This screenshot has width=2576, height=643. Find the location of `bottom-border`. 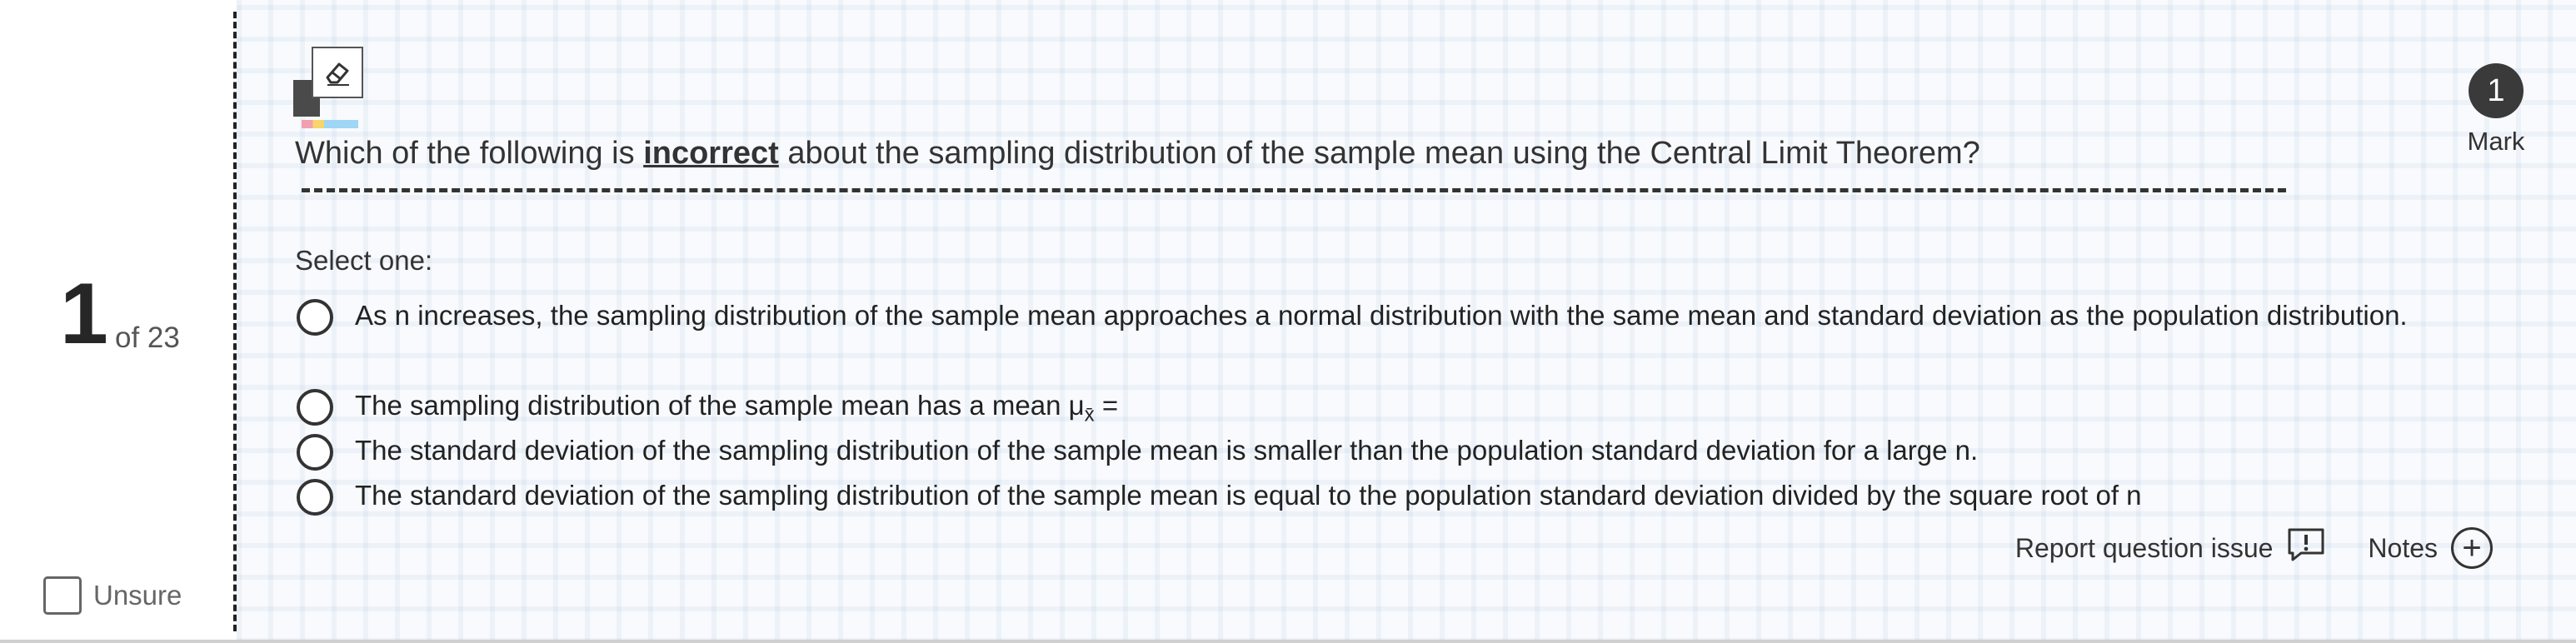

bottom-border is located at coordinates (1288, 641).